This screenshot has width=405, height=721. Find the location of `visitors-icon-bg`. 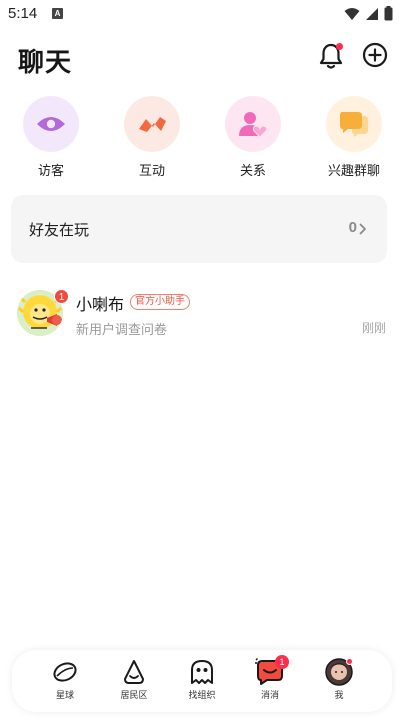

visitors-icon-bg is located at coordinates (51, 124).